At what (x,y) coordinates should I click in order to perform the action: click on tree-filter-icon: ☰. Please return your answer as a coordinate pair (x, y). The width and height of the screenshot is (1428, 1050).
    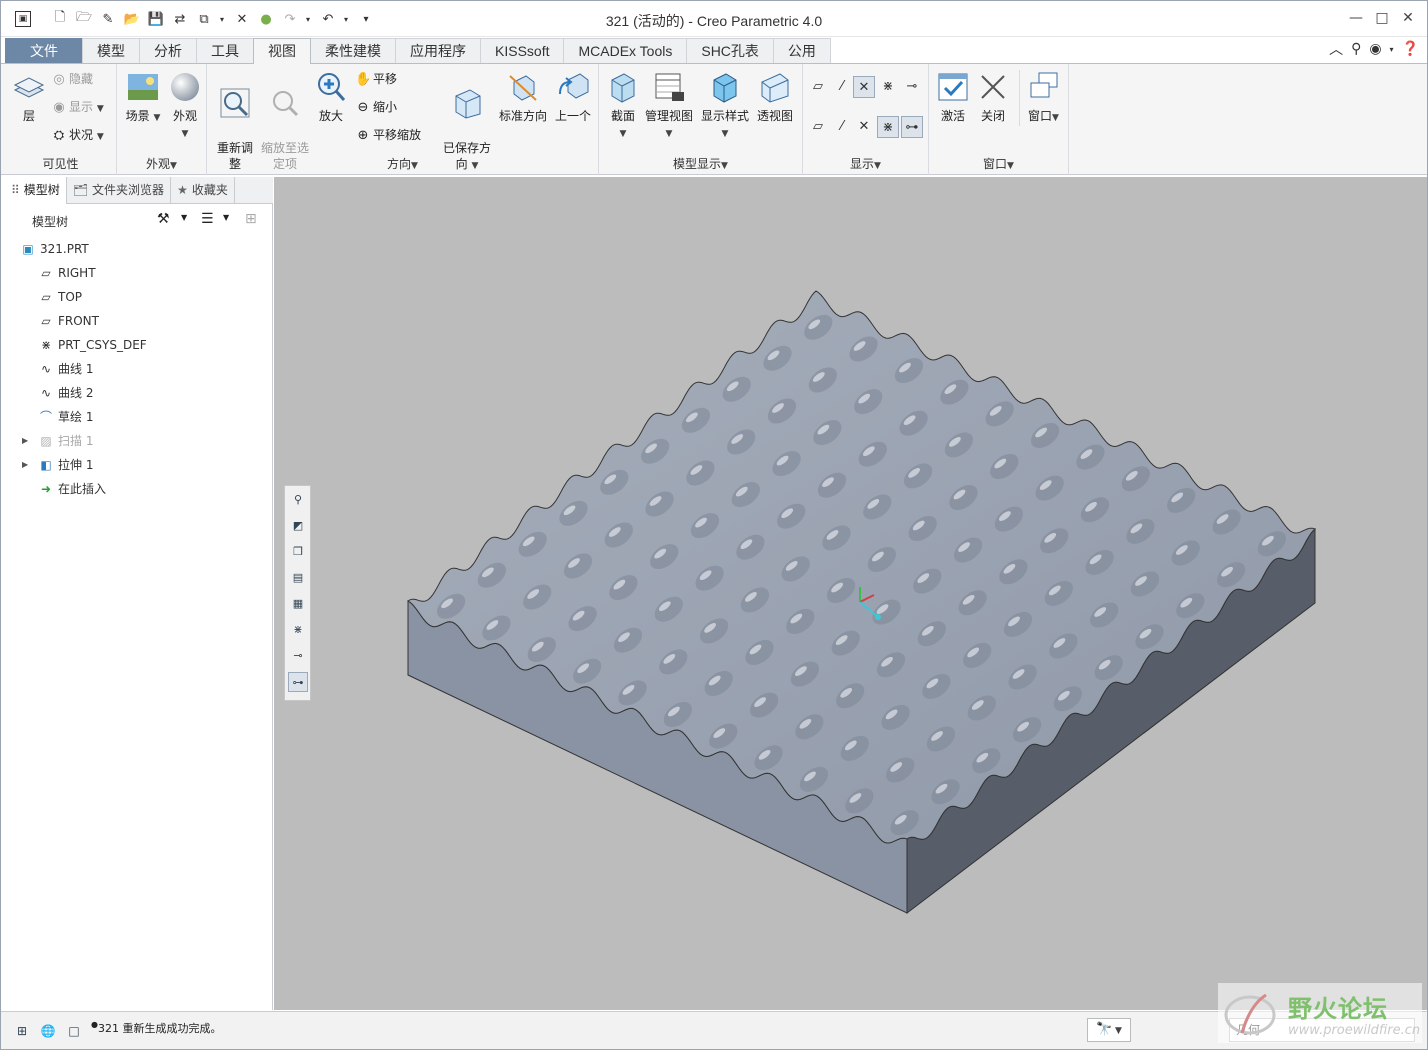
    Looking at the image, I should click on (207, 219).